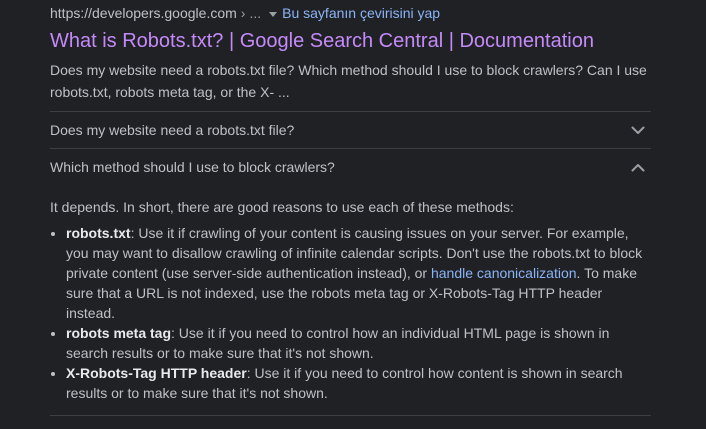 The height and width of the screenshot is (429, 706). What do you see at coordinates (172, 130) in the screenshot?
I see `faq-question-text: Does my website need a robots.txt file?` at bounding box center [172, 130].